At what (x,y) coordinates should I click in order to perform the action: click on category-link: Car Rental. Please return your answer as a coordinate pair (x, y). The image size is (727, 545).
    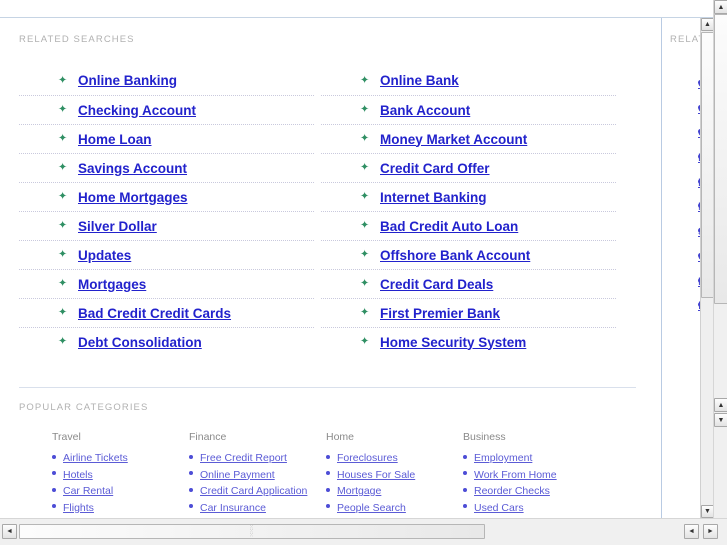
    Looking at the image, I should click on (88, 491).